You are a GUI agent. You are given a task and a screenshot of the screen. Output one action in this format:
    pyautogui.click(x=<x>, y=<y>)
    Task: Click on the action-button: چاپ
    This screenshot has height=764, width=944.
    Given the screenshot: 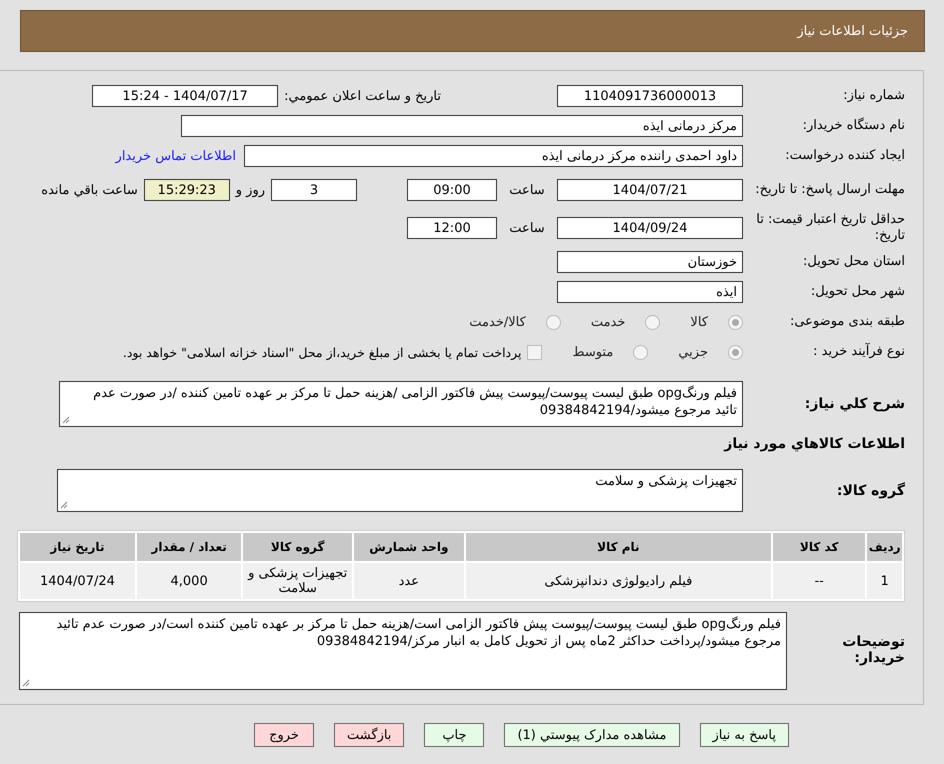 What is the action you would take?
    pyautogui.click(x=454, y=735)
    